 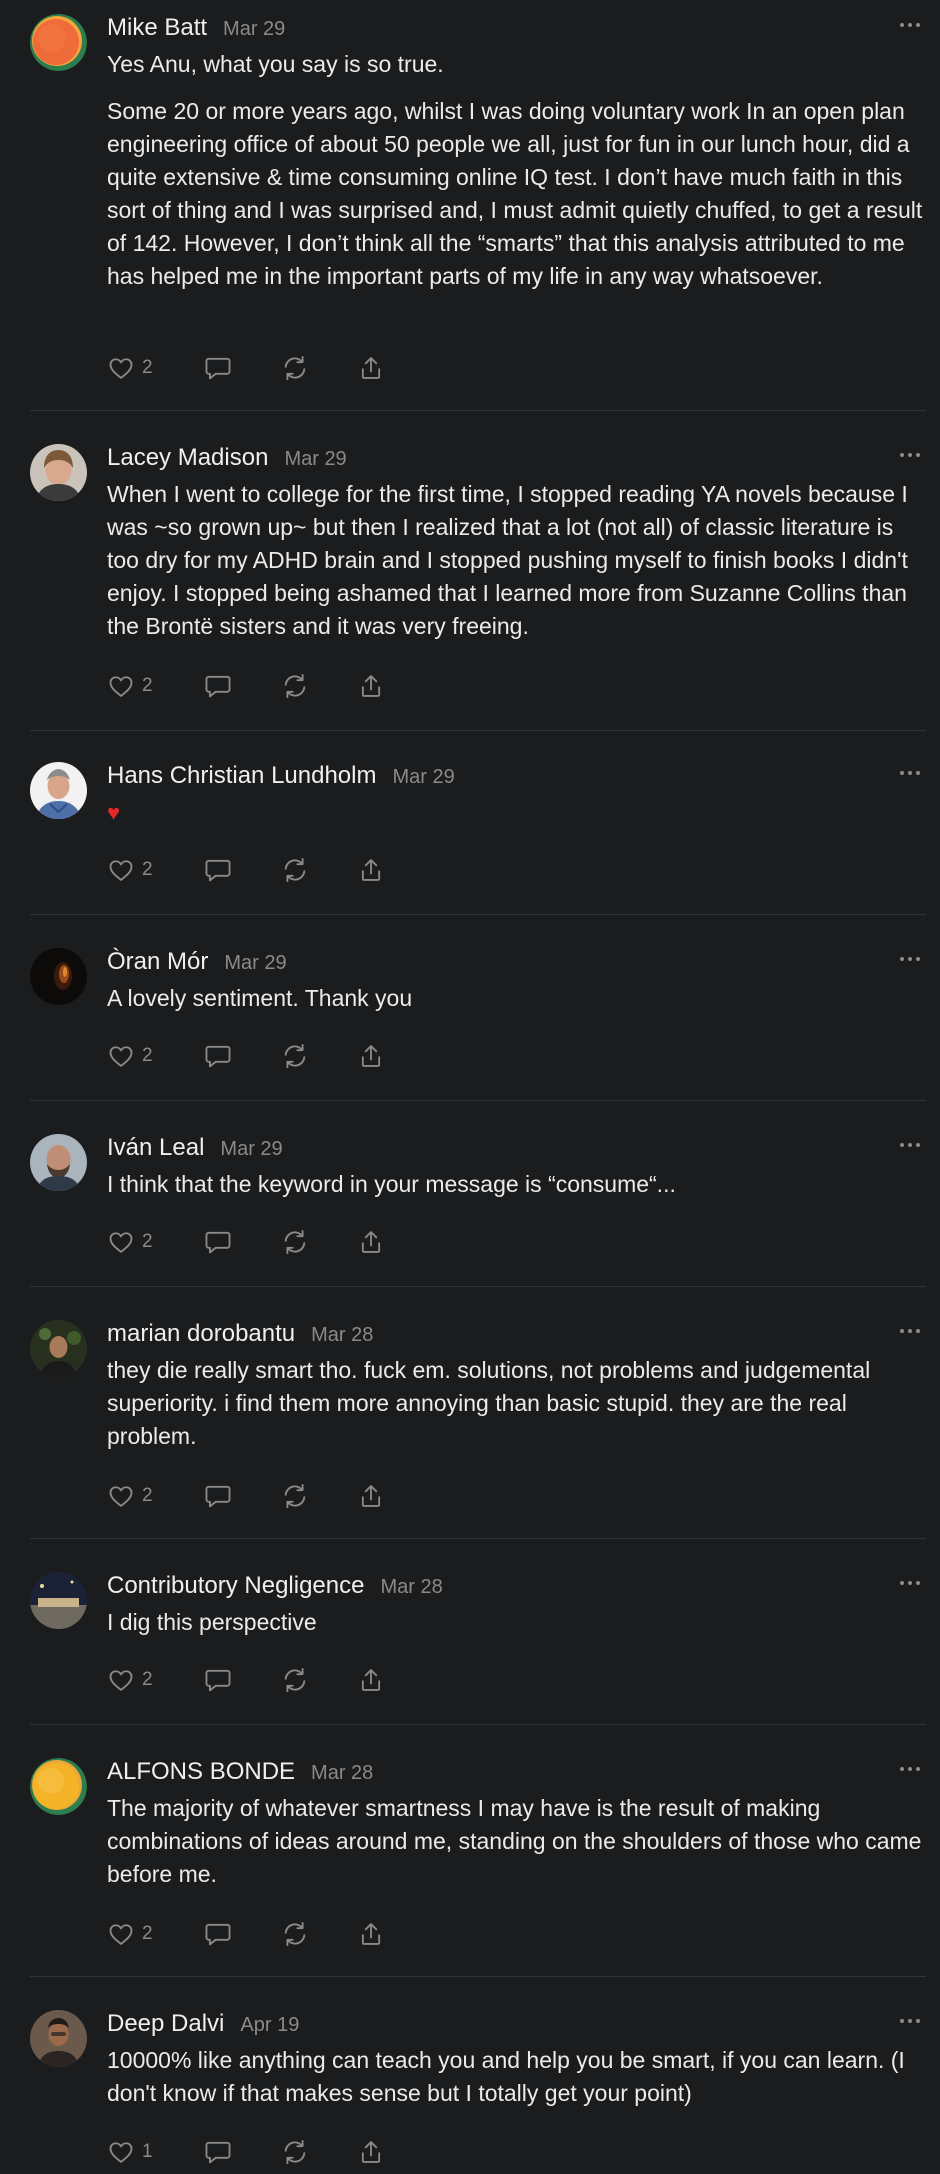 I want to click on author-name: Hans Christian Lundholm, so click(x=241, y=776).